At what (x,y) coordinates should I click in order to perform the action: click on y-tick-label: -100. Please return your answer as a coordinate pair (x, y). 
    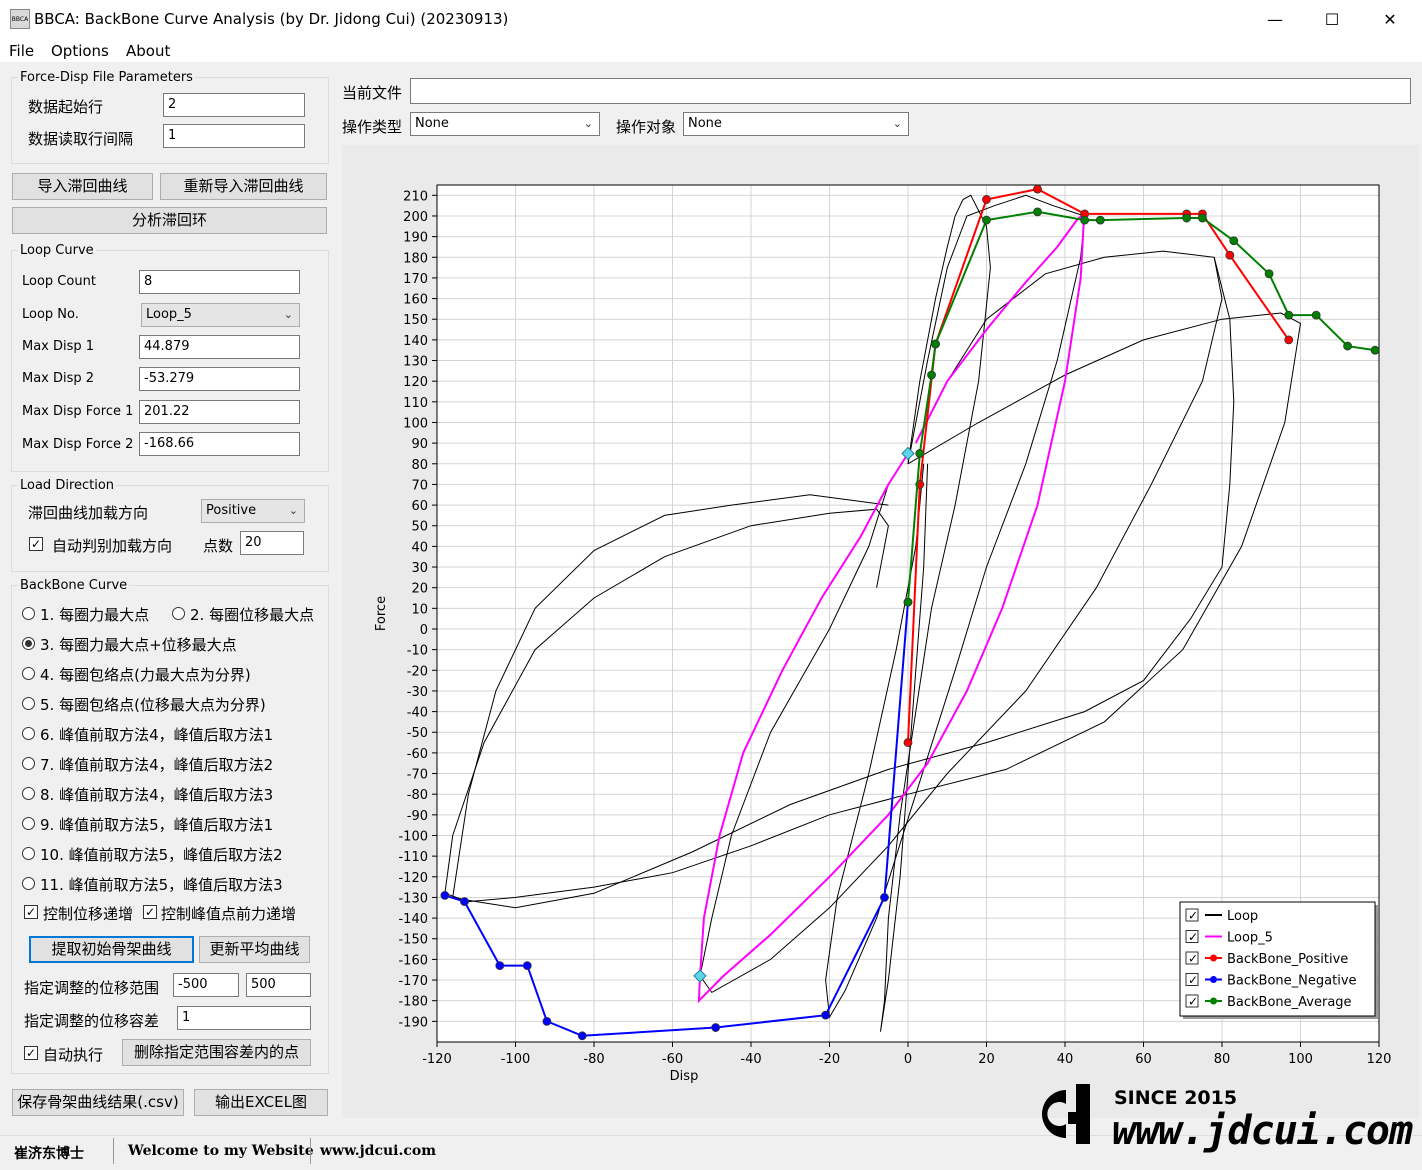
    Looking at the image, I should click on (413, 836).